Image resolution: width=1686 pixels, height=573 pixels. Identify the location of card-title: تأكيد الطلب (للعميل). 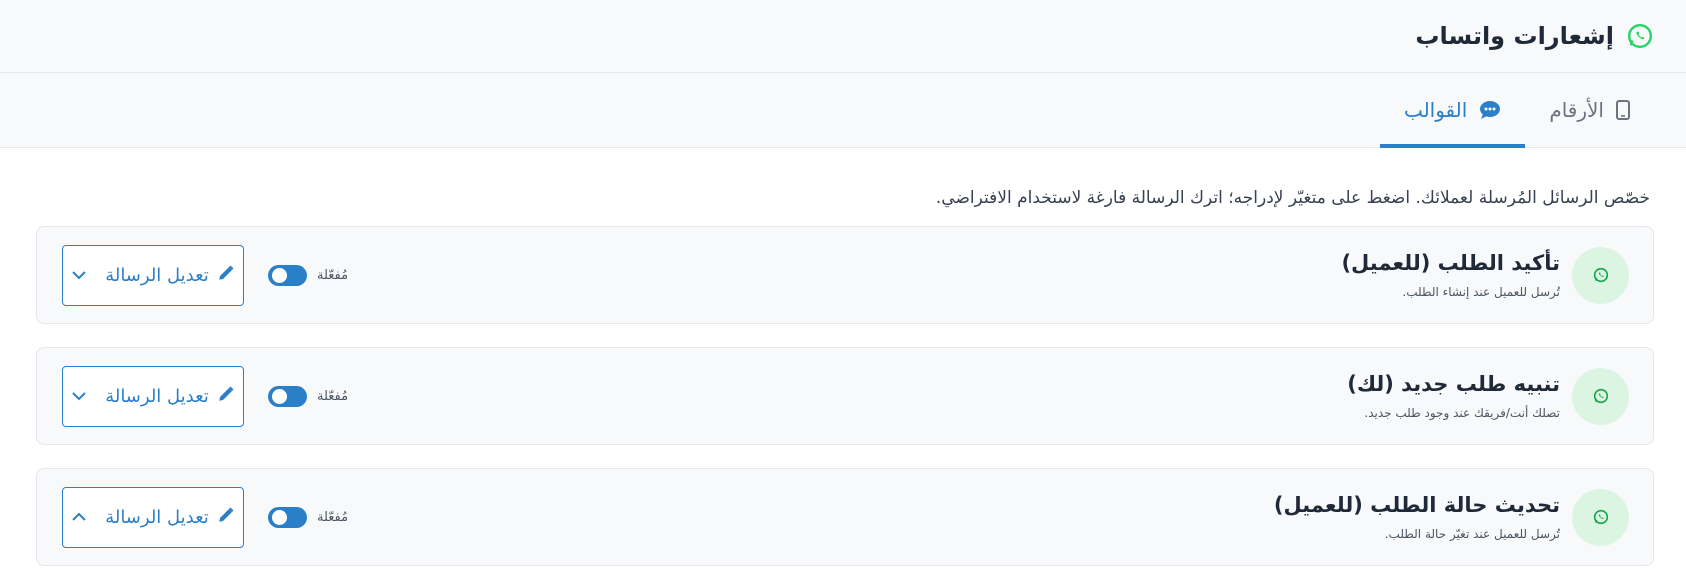
(1450, 263).